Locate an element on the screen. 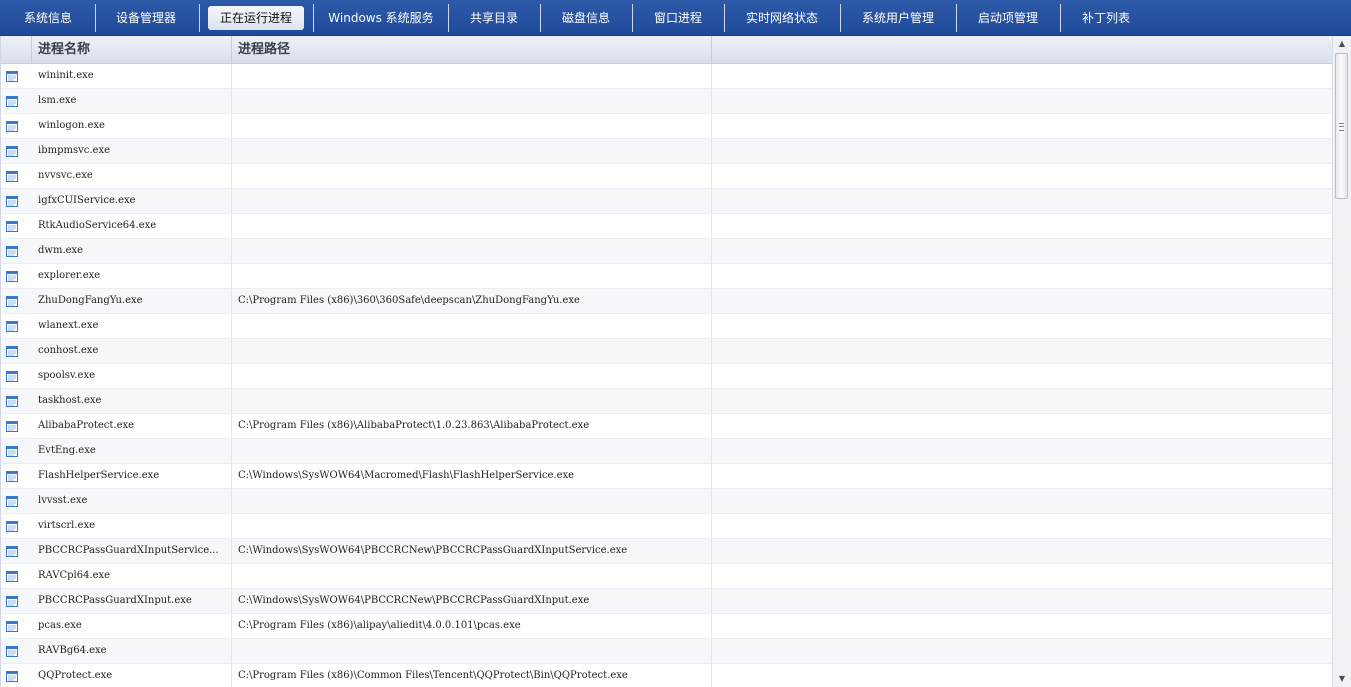 The width and height of the screenshot is (1351, 687). process-name-cell: RAVBg64.exe is located at coordinates (132, 651).